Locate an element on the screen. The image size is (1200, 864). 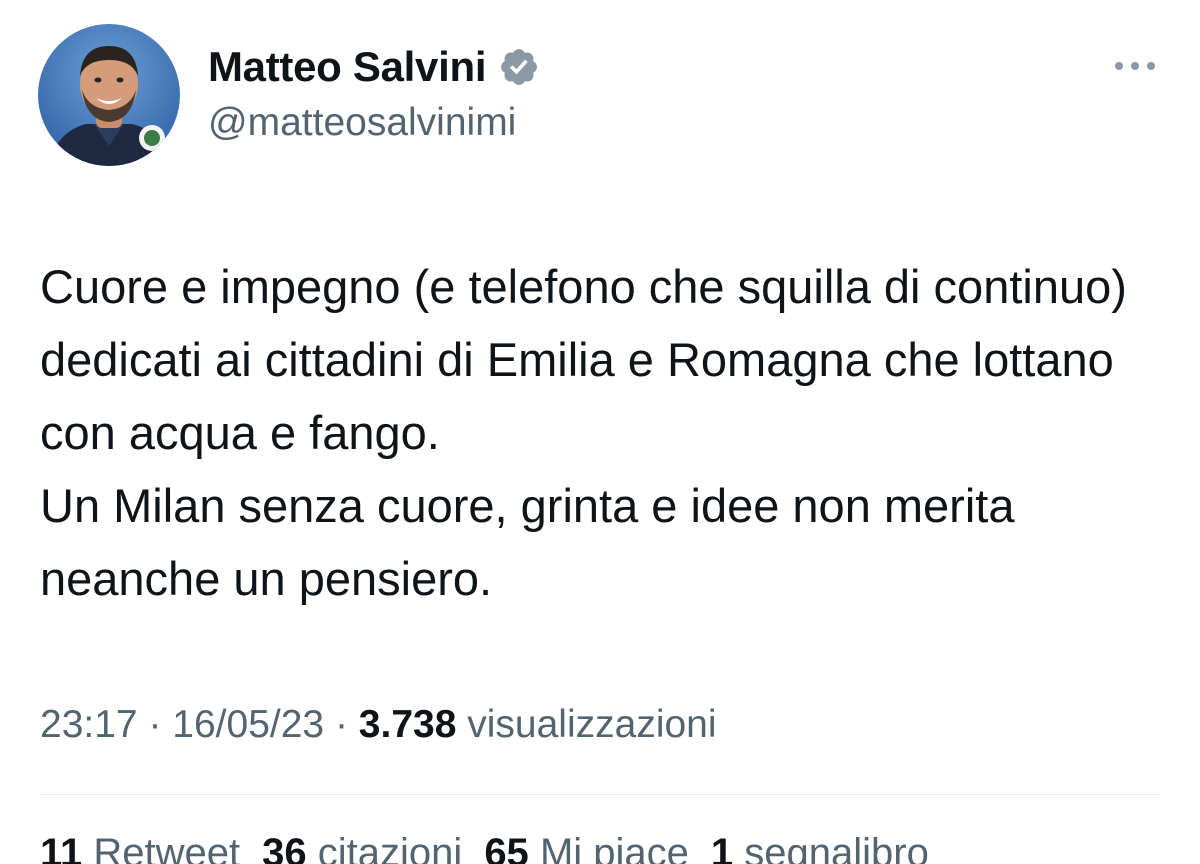
avatar-image is located at coordinates (109, 95).